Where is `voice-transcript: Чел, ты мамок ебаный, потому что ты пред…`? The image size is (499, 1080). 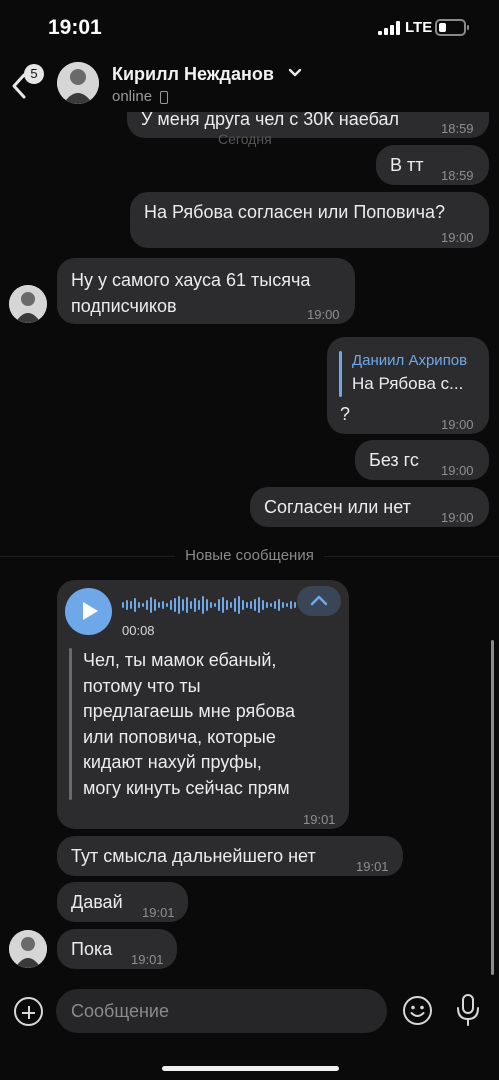
voice-transcript: Чел, ты мамок ебаный, потому что ты пред… is located at coordinates (218, 724).